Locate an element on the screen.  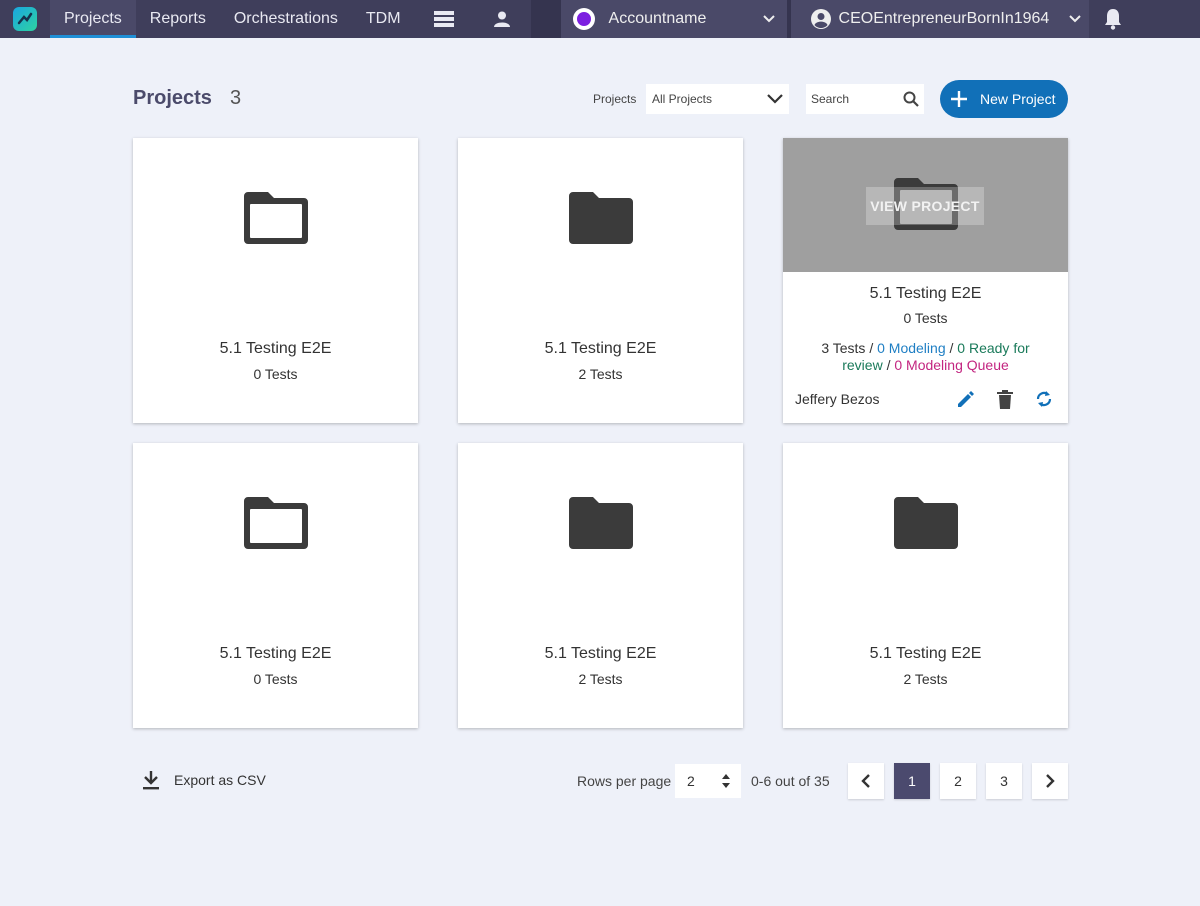
chevron-right-icon is located at coordinates (1050, 781).